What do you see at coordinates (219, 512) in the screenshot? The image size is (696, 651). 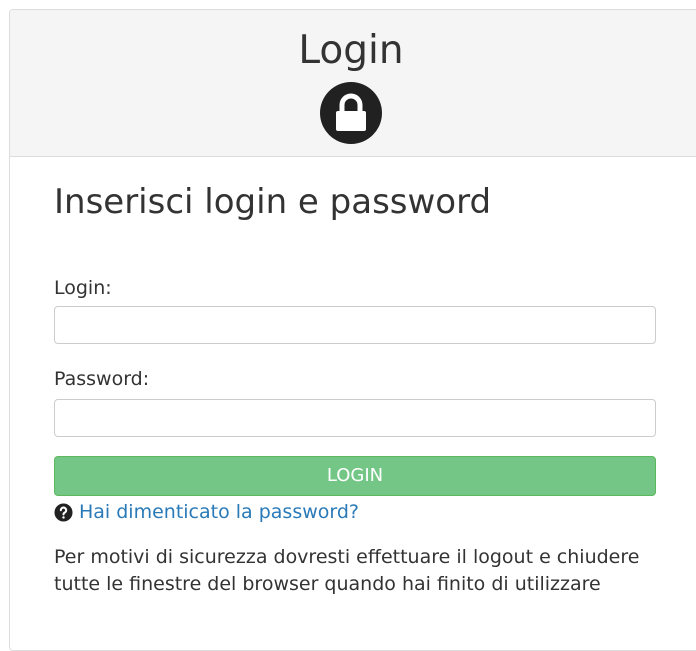 I see `forgot-password-link: Hai dimenticato la password?` at bounding box center [219, 512].